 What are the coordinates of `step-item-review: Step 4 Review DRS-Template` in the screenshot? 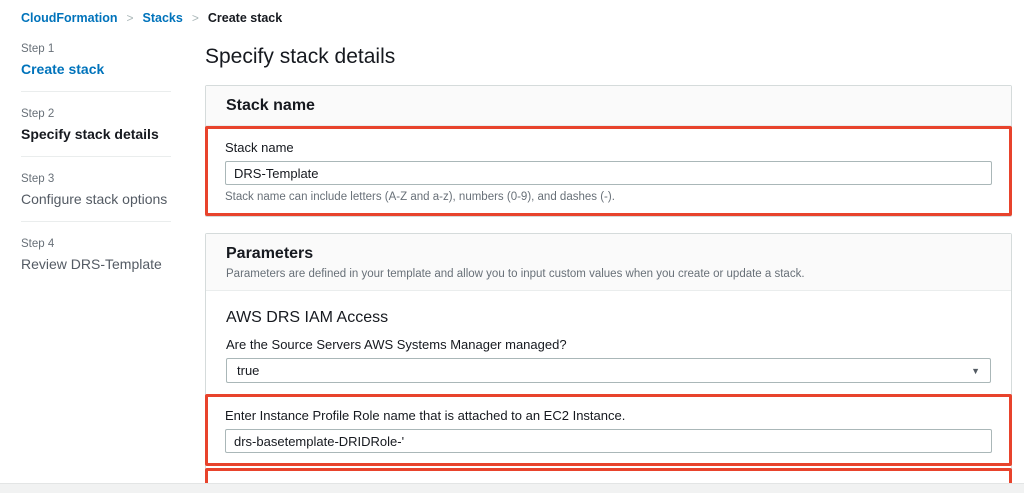 It's located at (103, 261).